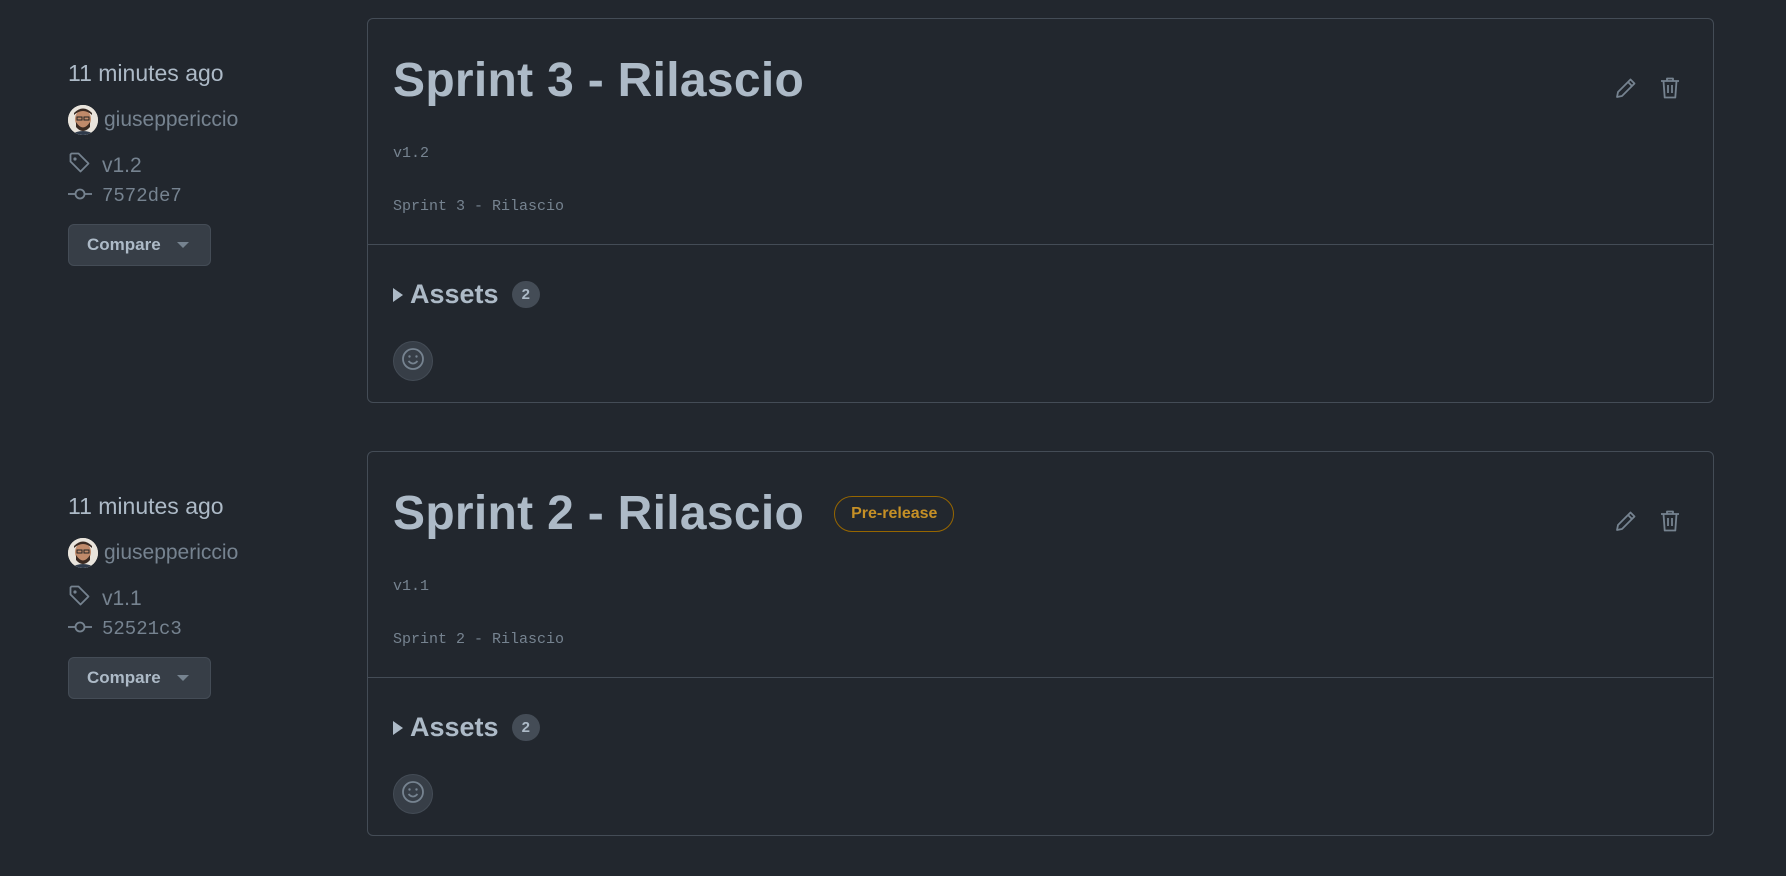  I want to click on release-commit: 7572de7, so click(125, 196).